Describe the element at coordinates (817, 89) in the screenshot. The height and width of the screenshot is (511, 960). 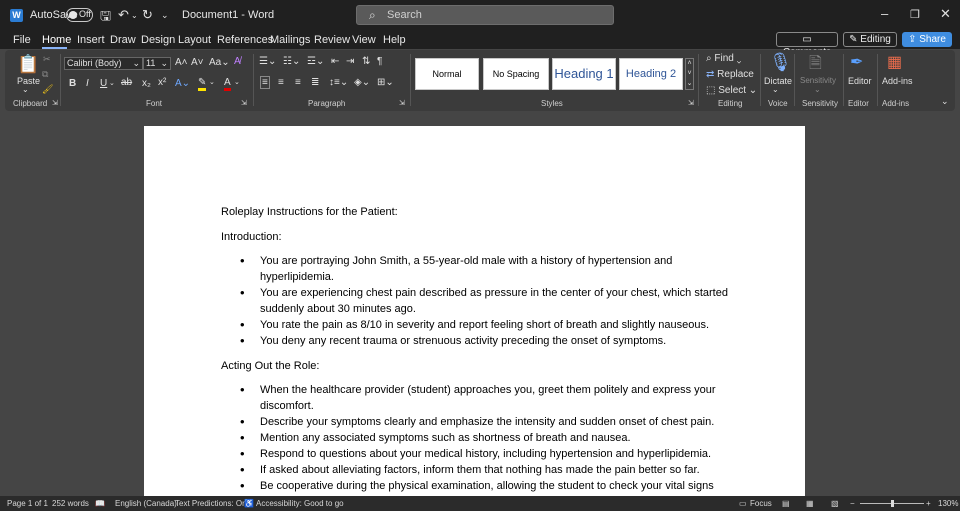
I see `sensitivity-dropdown-icon: ⌄` at that location.